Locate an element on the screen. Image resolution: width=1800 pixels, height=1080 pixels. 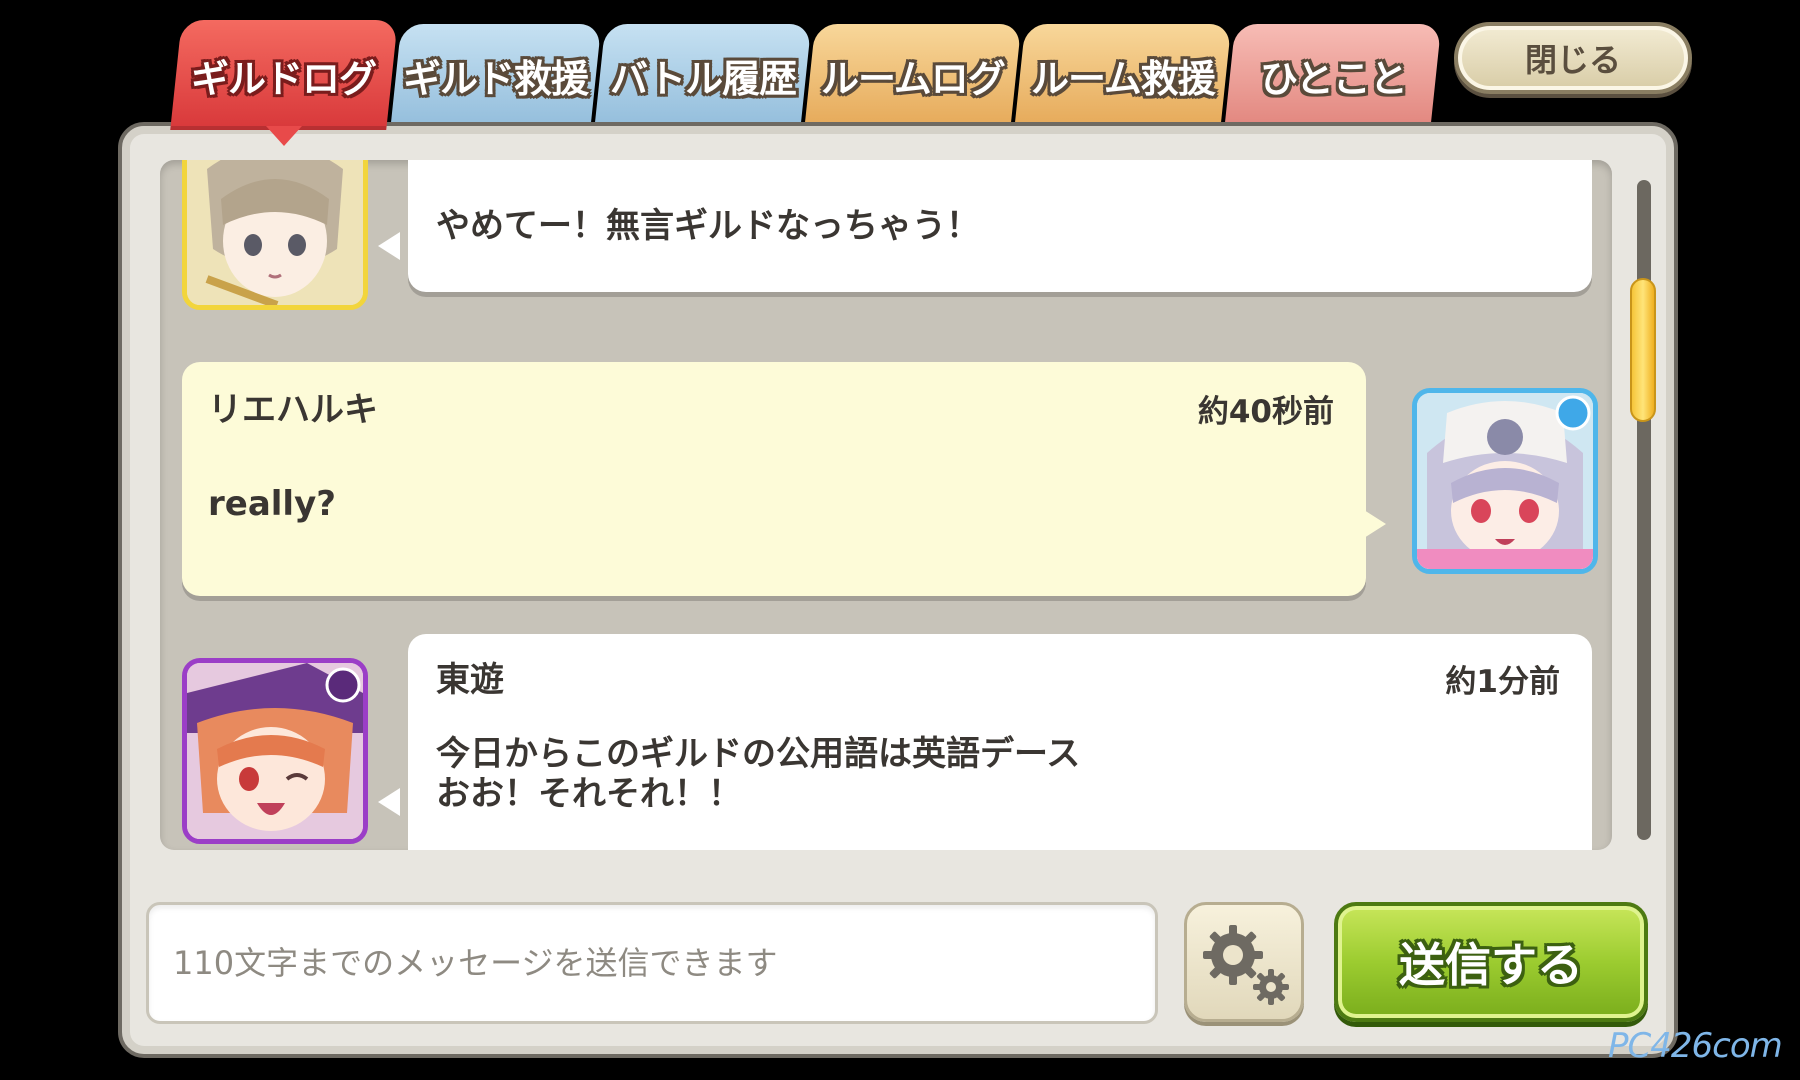
chat-scrollbar-thumb is located at coordinates (1643, 350).